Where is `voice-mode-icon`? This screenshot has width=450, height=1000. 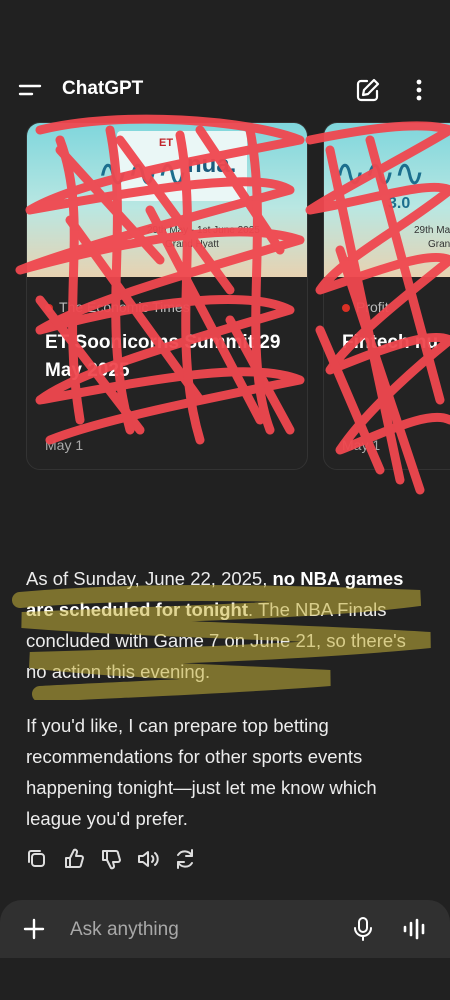 voice-mode-icon is located at coordinates (415, 929).